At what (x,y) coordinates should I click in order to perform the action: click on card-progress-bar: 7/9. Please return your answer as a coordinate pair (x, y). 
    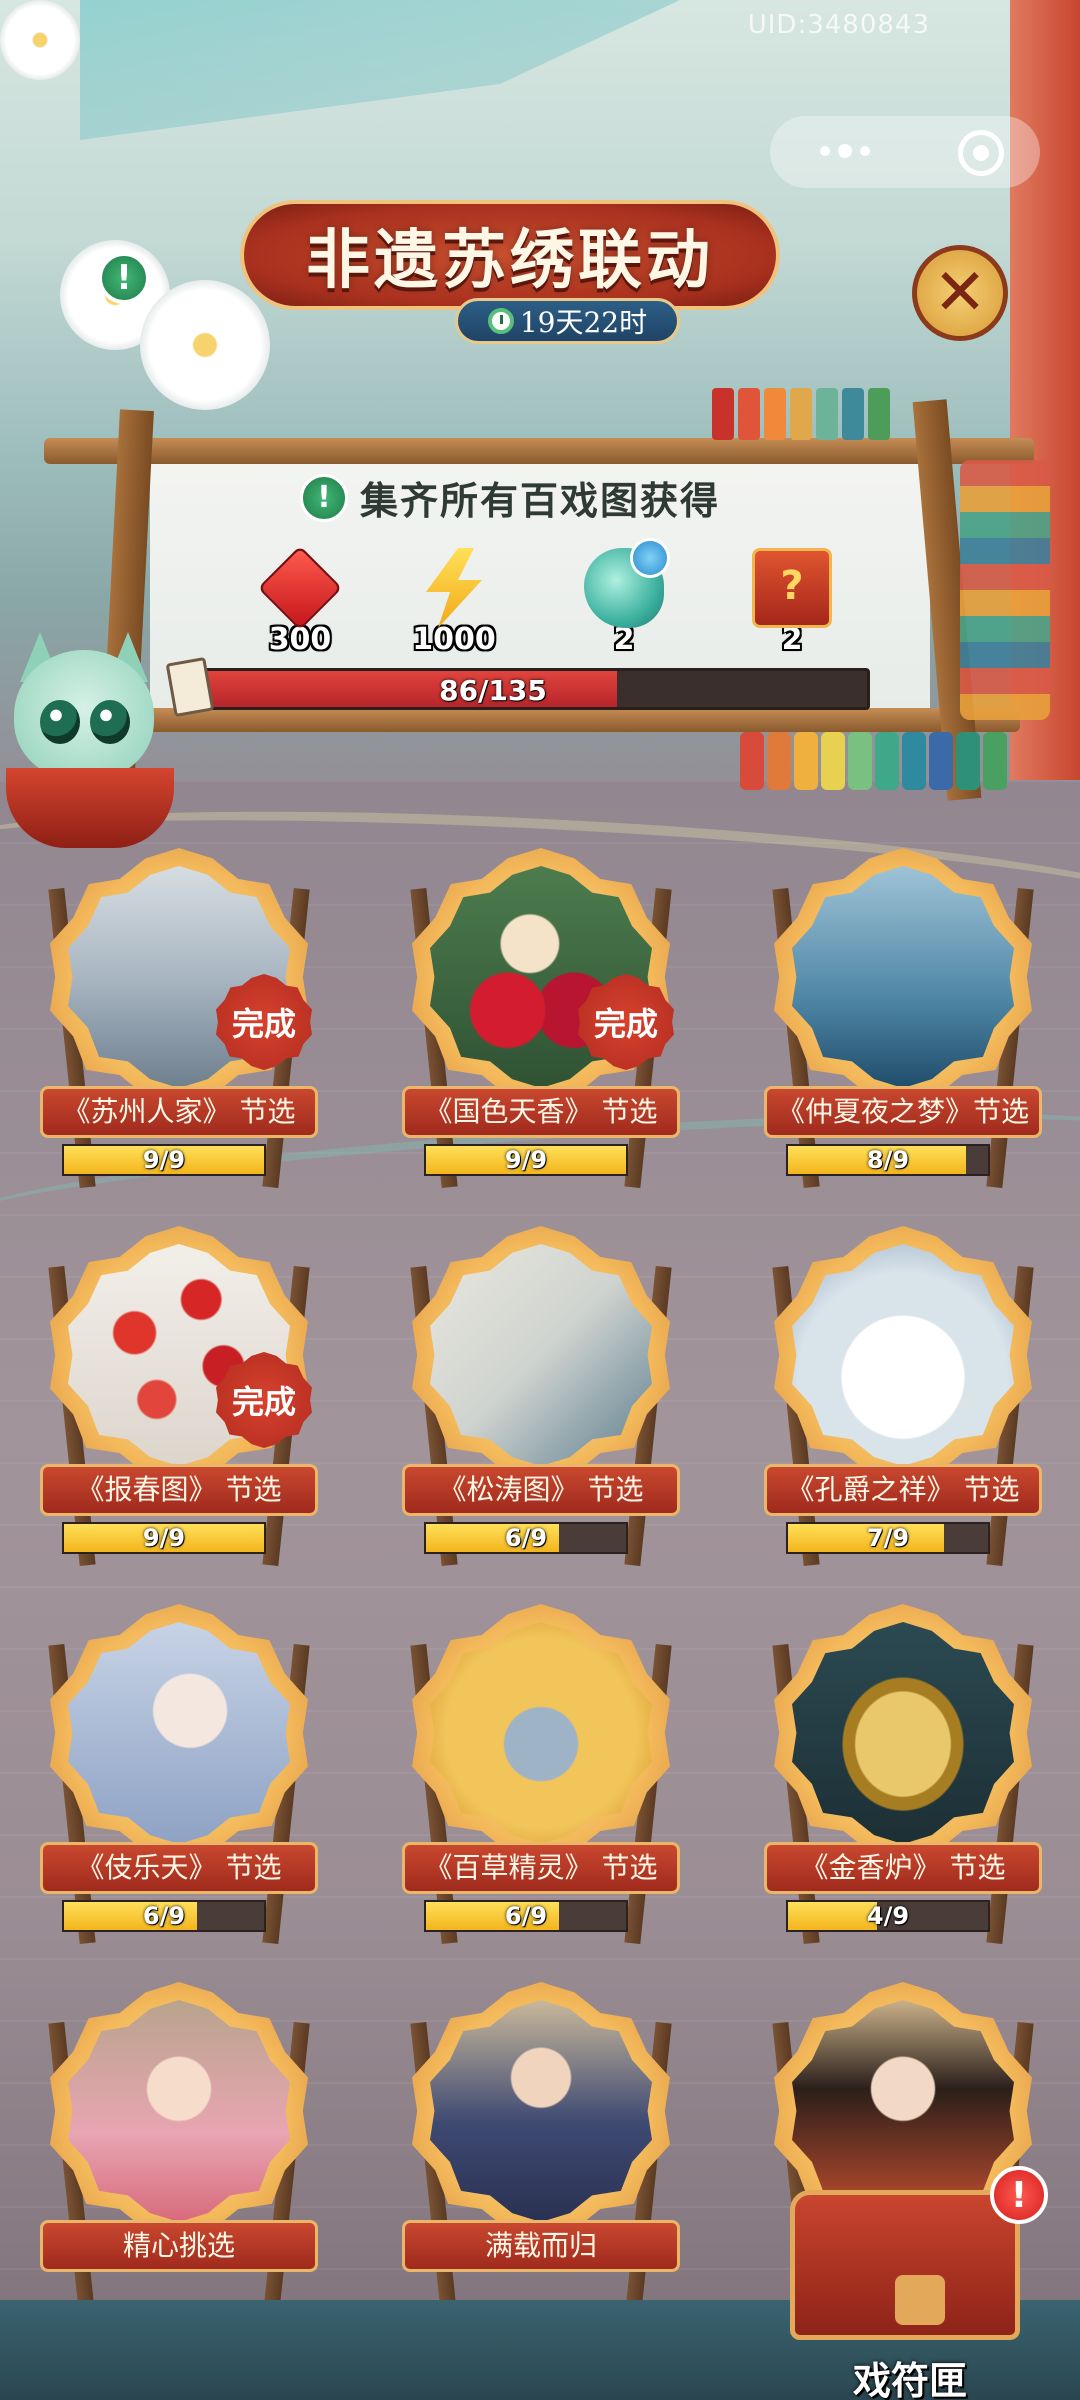
    Looking at the image, I should click on (888, 1538).